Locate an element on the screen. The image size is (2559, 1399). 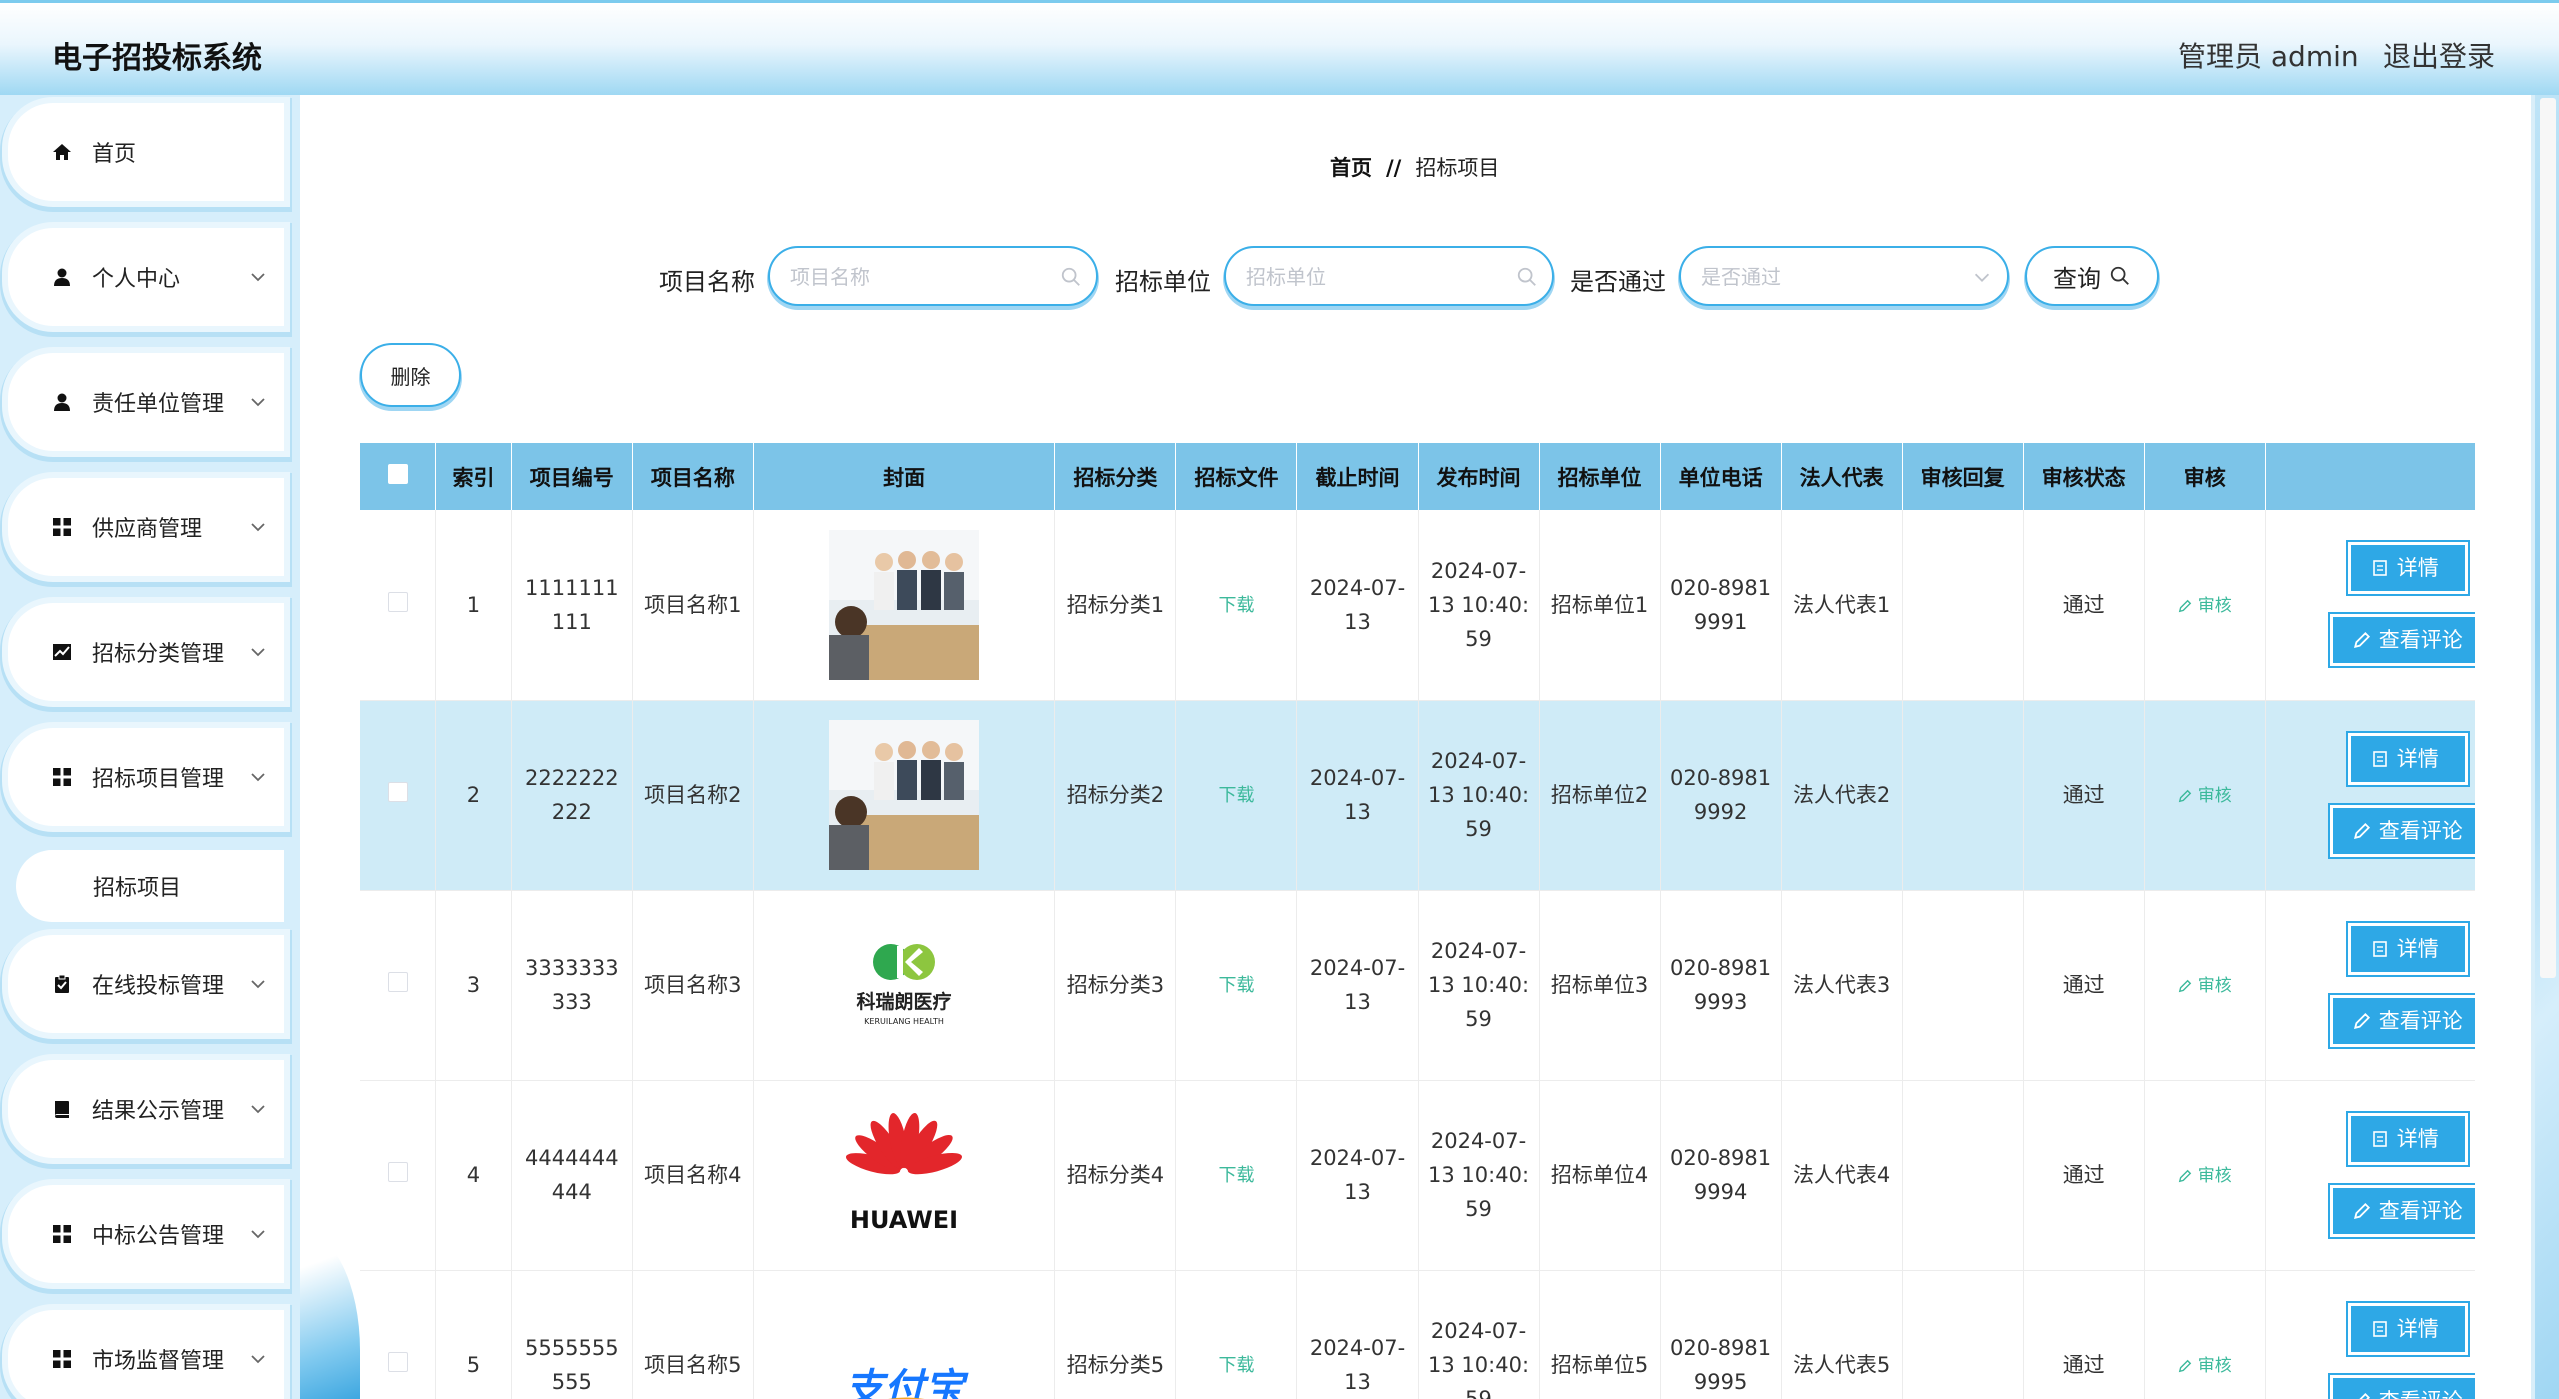
sidebar-item-label: 首页 is located at coordinates (114, 154).